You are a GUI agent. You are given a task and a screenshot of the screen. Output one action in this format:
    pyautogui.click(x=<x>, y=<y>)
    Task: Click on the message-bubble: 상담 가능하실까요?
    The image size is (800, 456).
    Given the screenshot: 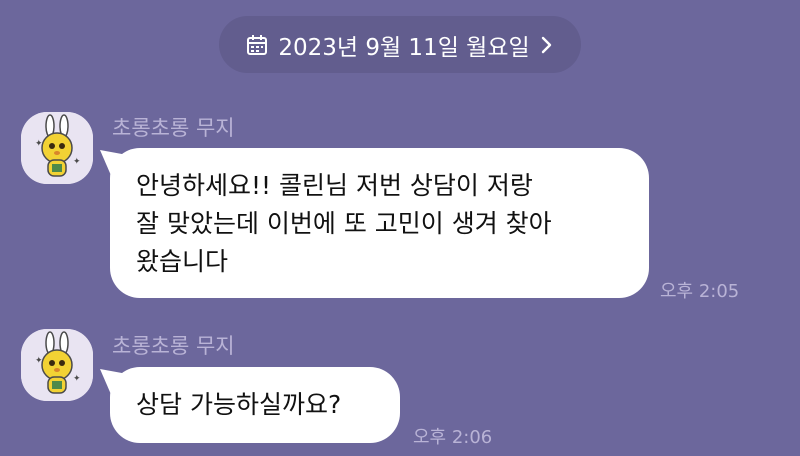 What is the action you would take?
    pyautogui.click(x=255, y=405)
    